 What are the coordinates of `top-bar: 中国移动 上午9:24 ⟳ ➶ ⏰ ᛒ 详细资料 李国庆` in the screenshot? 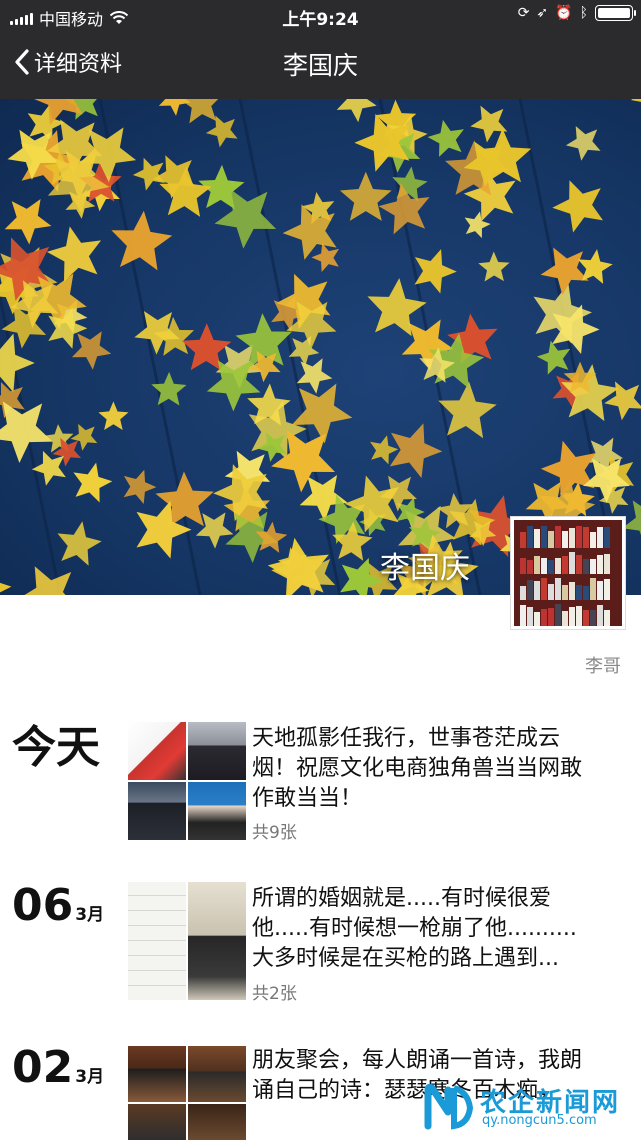 It's located at (320, 49).